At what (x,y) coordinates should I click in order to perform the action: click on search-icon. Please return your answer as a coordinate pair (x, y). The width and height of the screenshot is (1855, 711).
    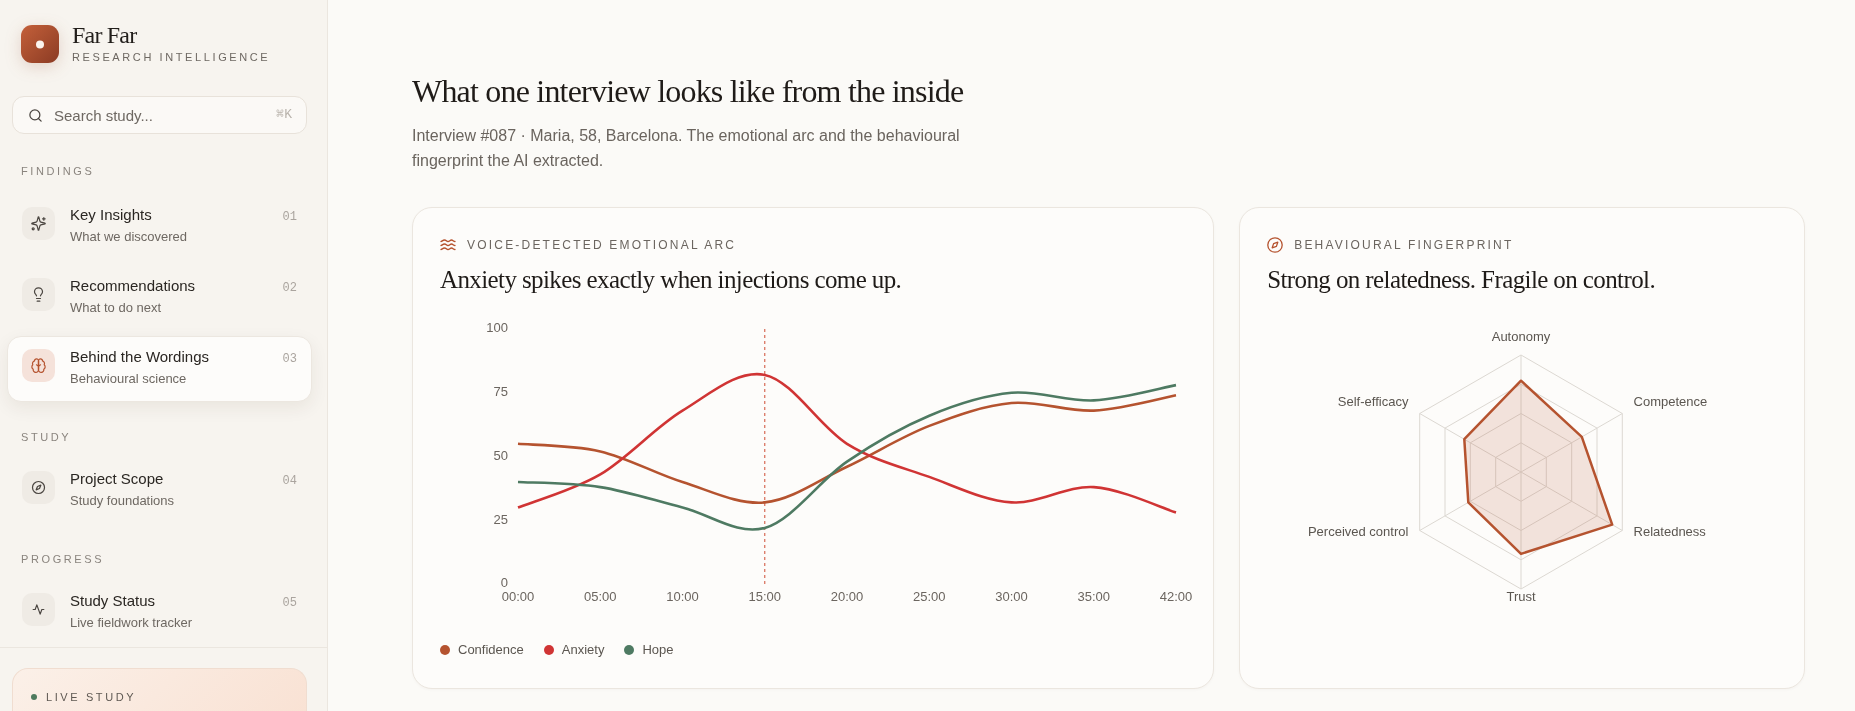
    Looking at the image, I should click on (35, 115).